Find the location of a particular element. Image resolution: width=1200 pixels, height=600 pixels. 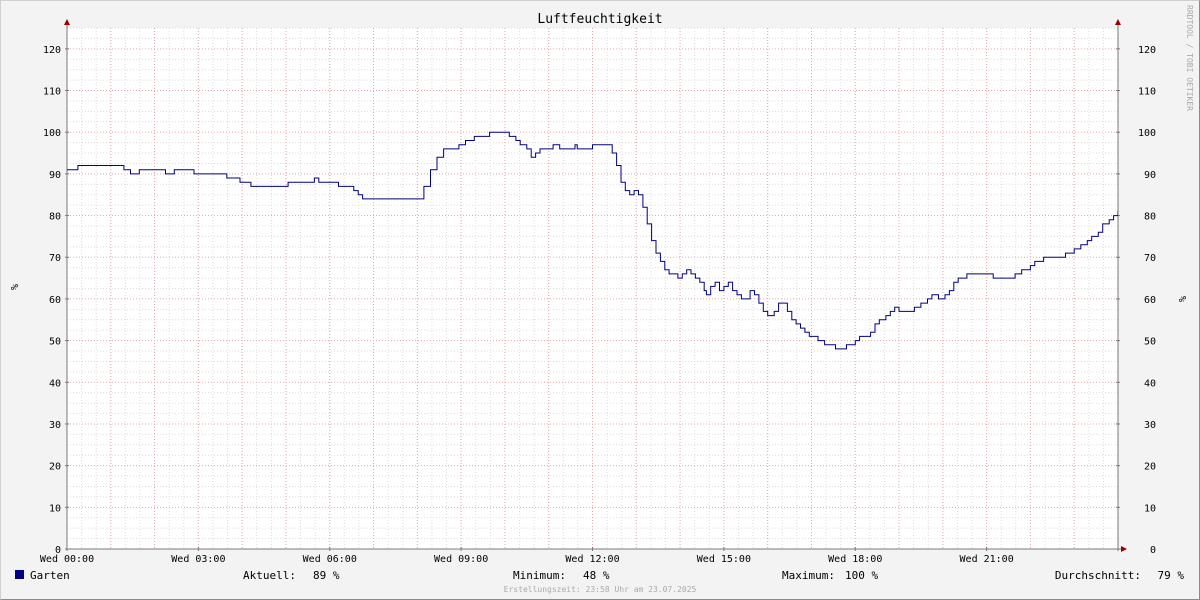

creation-timestamp: Erstellungszeit: 23:58 Uhr am 23.07.2025 is located at coordinates (600, 589).